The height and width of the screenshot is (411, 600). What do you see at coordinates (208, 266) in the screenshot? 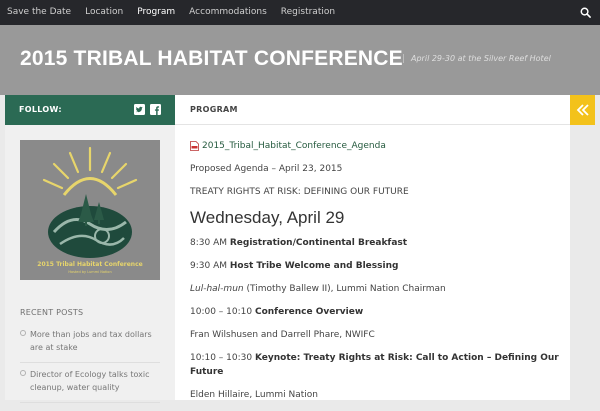
I see `agenda-time: 9:30 AM` at bounding box center [208, 266].